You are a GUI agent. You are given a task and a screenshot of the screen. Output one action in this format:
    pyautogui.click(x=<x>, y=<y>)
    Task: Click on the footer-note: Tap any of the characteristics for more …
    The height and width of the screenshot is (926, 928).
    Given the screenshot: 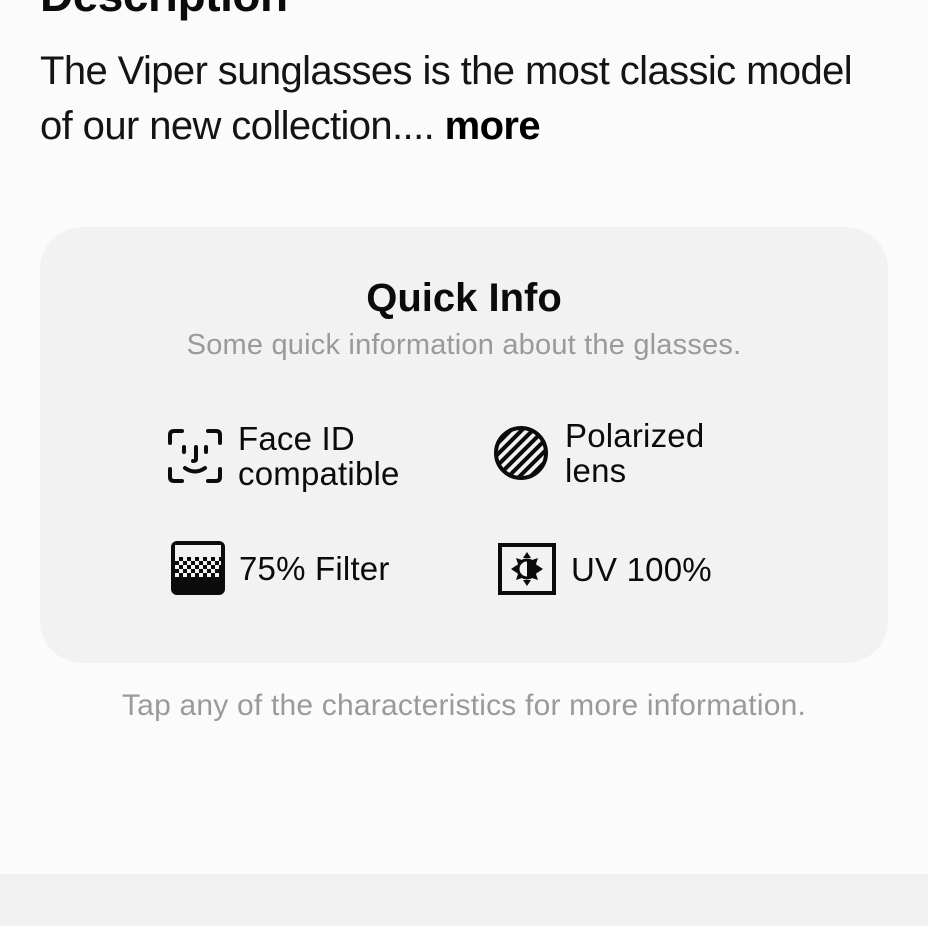 What is the action you would take?
    pyautogui.click(x=464, y=705)
    